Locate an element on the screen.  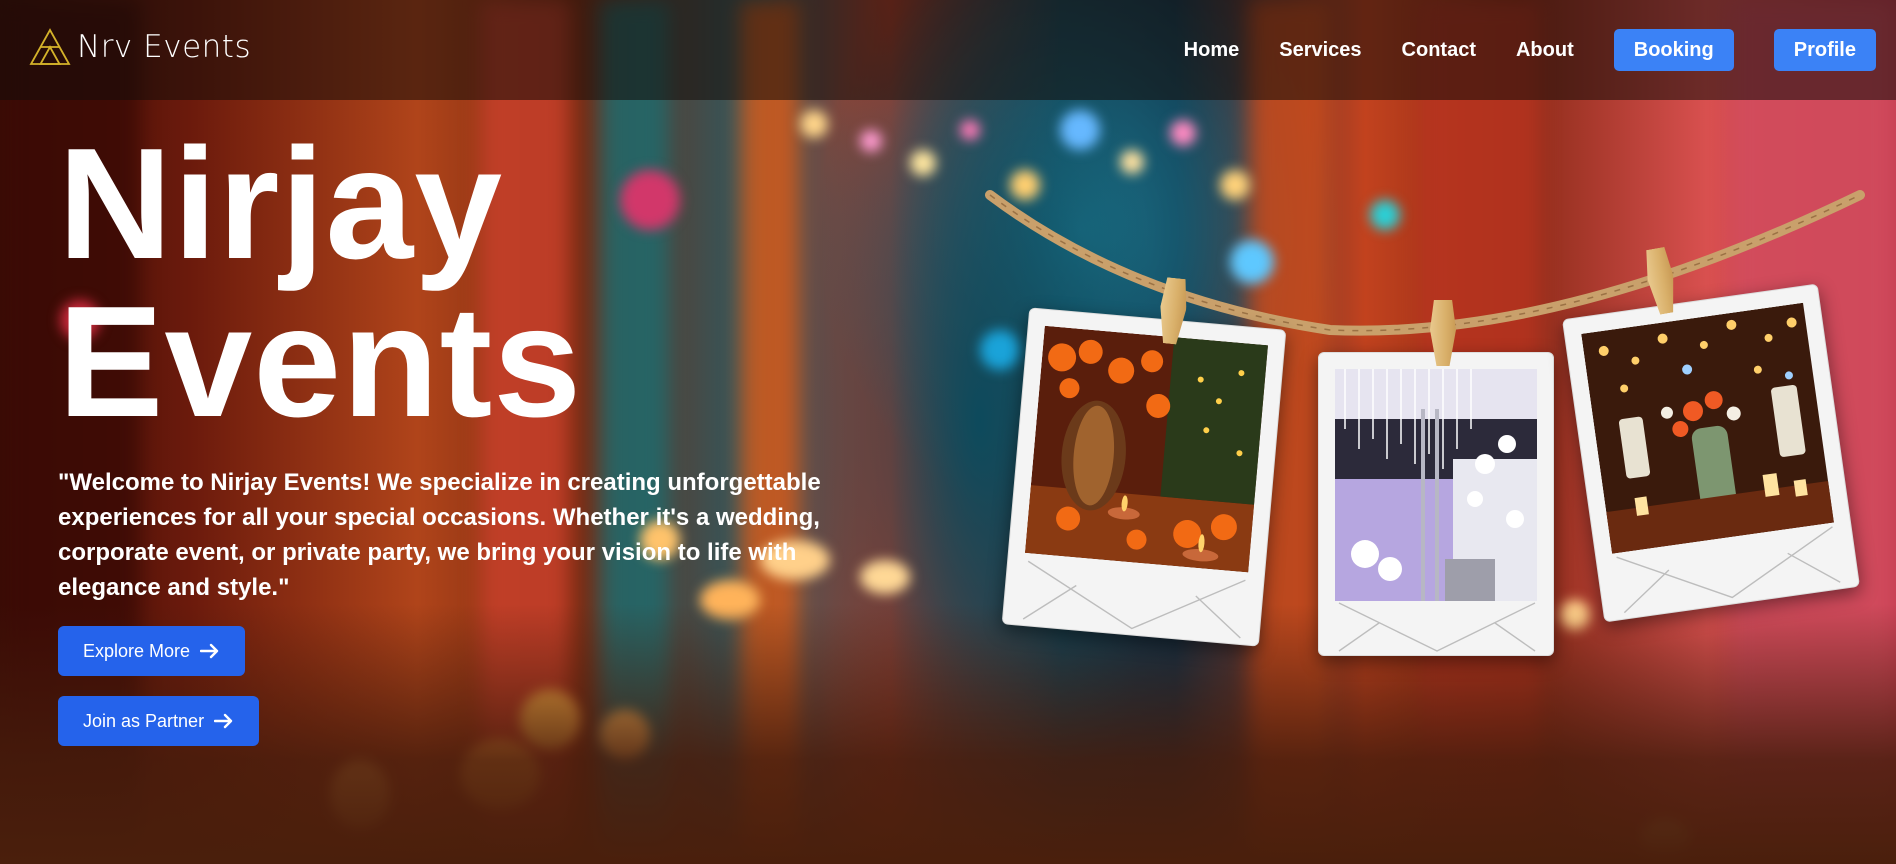
explore-more-label: Explore More is located at coordinates (137, 650).